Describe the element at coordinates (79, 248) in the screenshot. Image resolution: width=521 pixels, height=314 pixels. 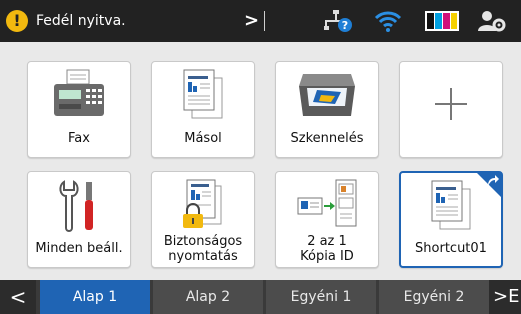
I see `all-settings-label: Minden beáll.` at that location.